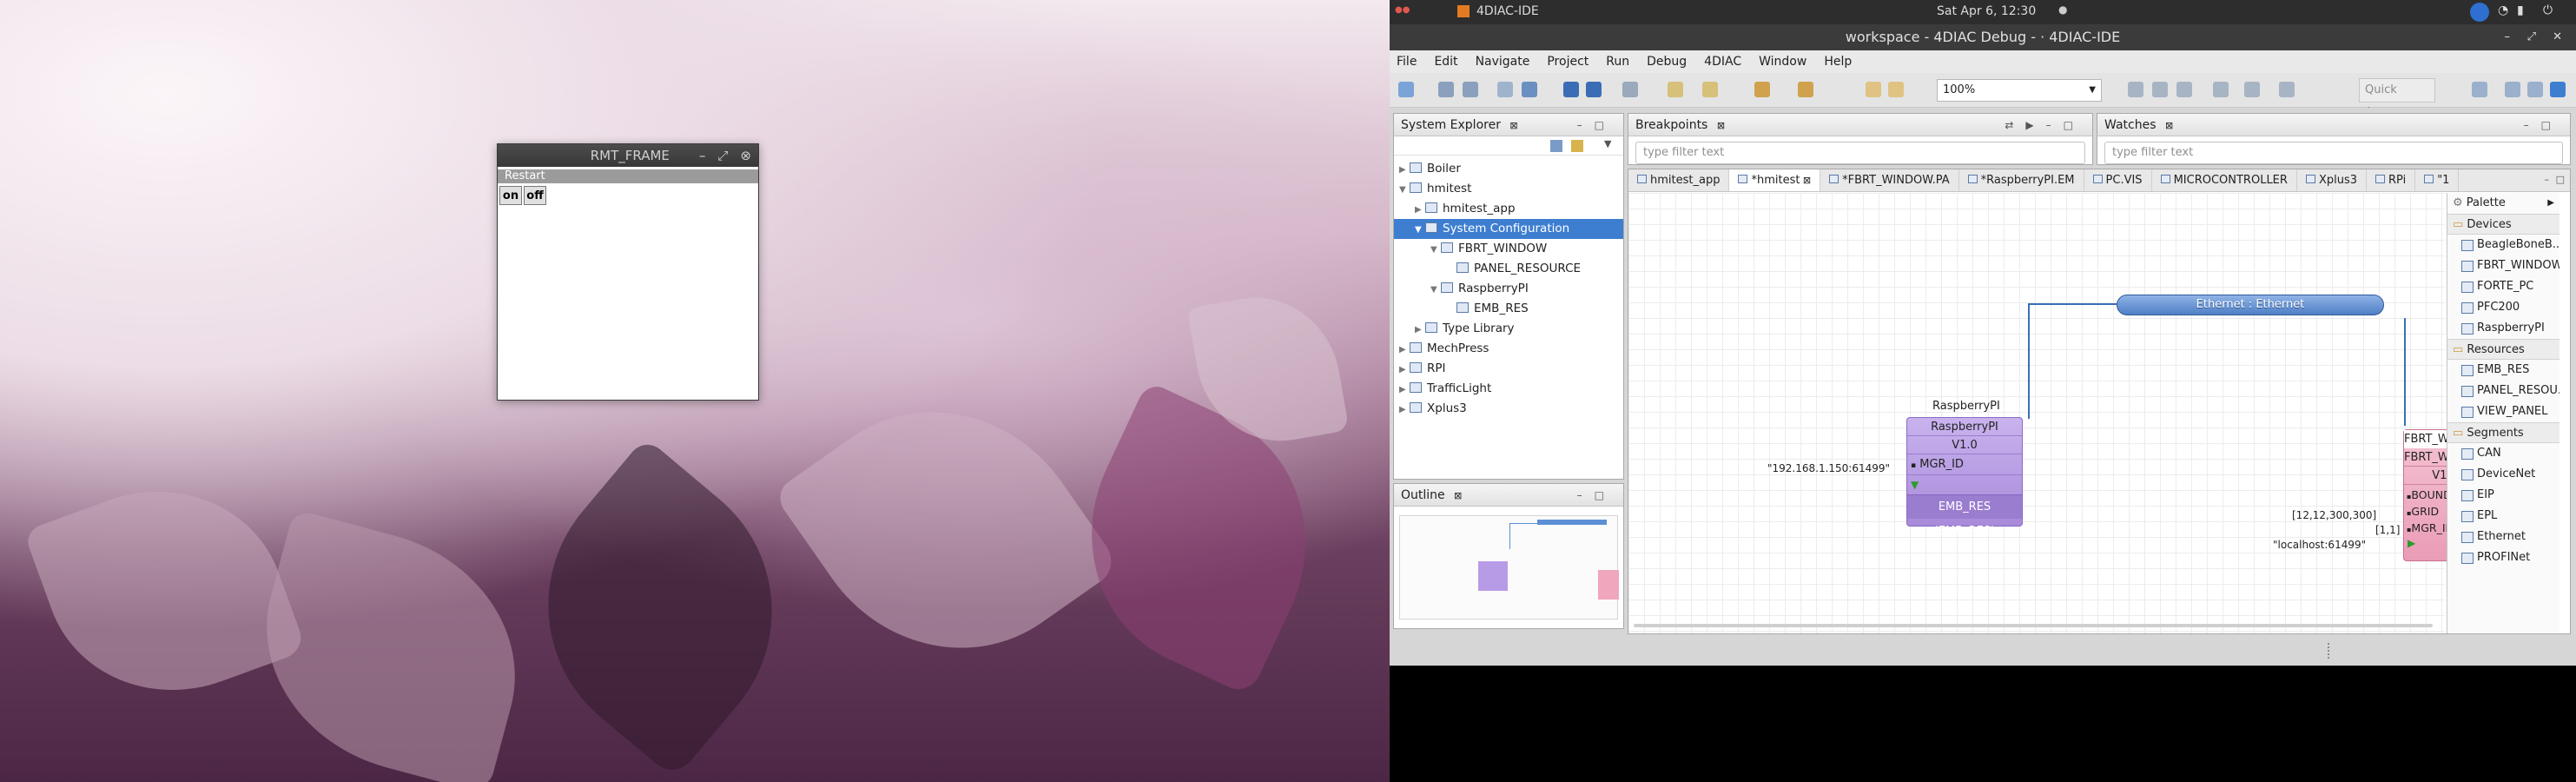 This screenshot has height=782, width=2576. What do you see at coordinates (1723, 62) in the screenshot?
I see `menu-4diac: 4DIAC` at bounding box center [1723, 62].